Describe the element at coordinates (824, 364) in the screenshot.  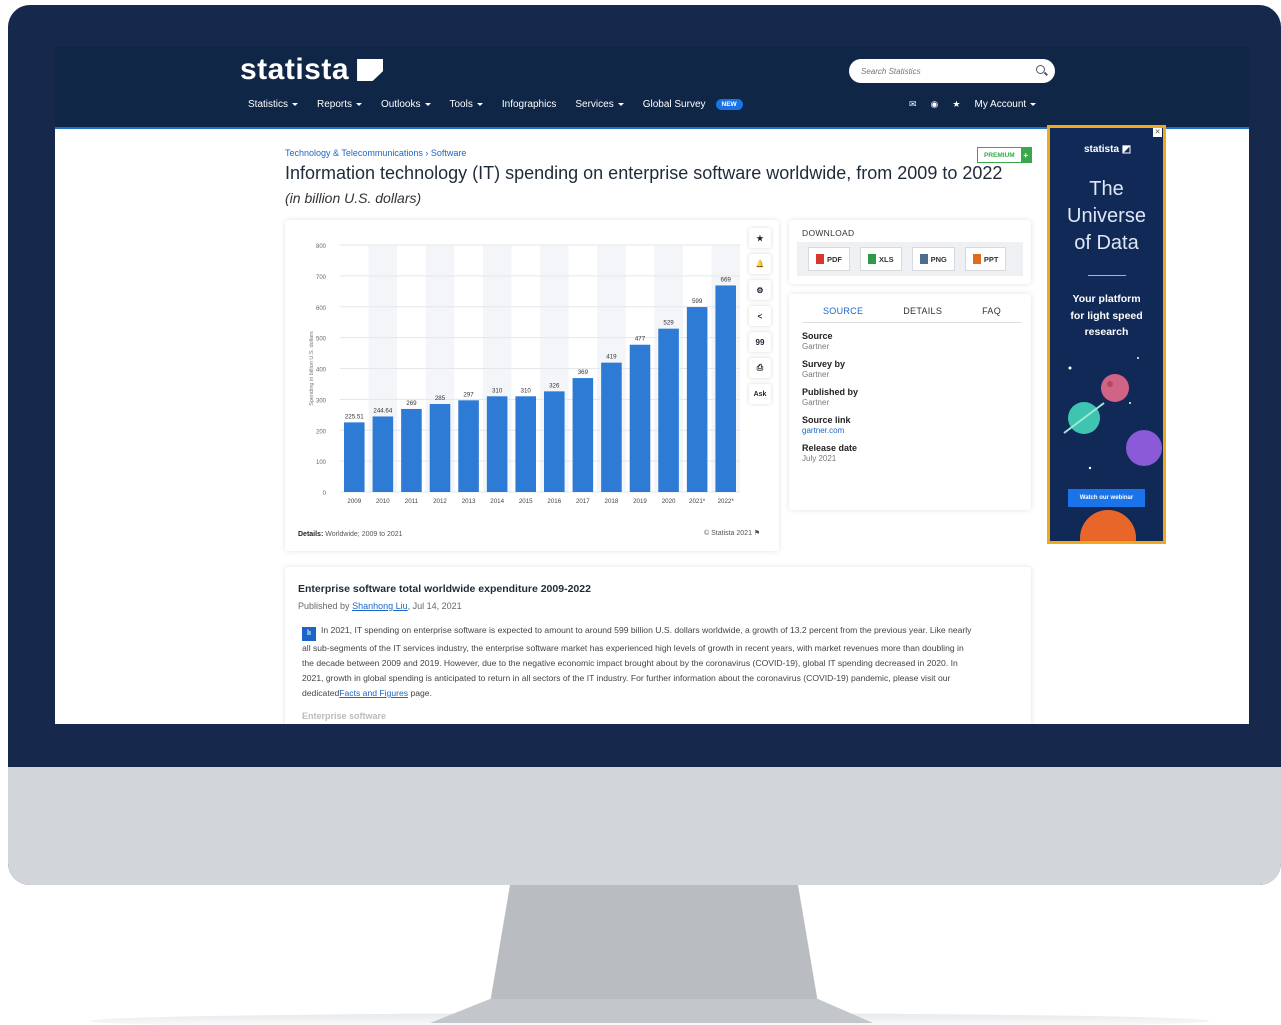
I see `source-item-label: Survey by` at that location.